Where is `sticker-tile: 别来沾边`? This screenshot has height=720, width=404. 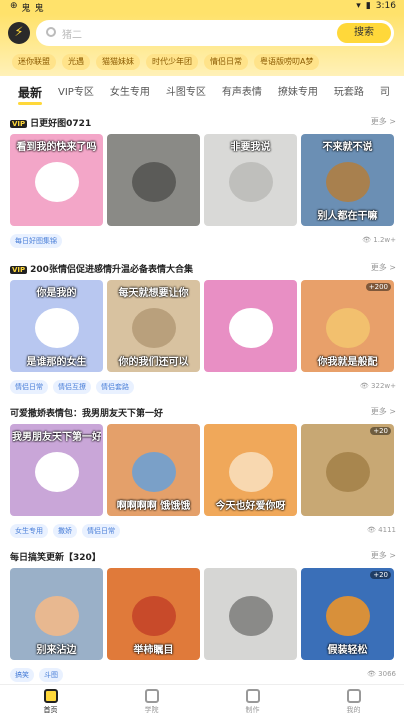 sticker-tile: 别来沾边 is located at coordinates (56, 614).